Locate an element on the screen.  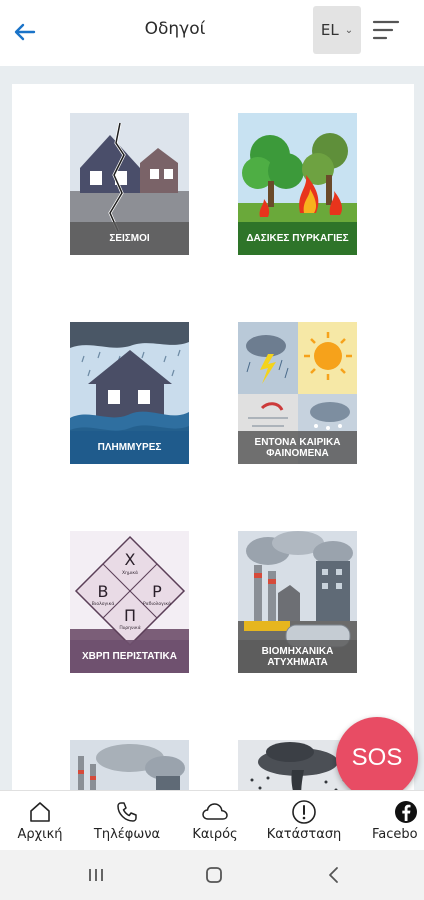
guide-label: ΠΛΗΜΜΥΡΕΣ is located at coordinates (129, 447).